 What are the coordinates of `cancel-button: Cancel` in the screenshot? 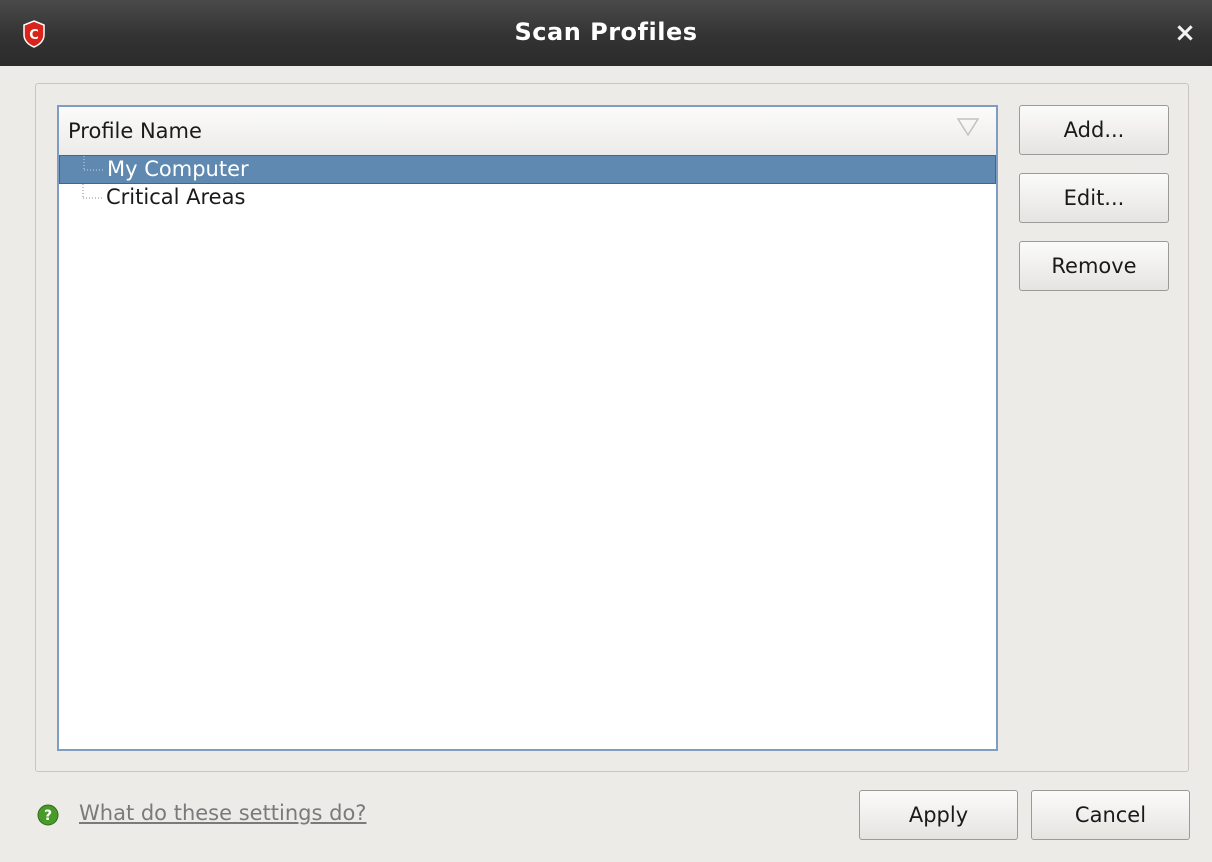 It's located at (1110, 815).